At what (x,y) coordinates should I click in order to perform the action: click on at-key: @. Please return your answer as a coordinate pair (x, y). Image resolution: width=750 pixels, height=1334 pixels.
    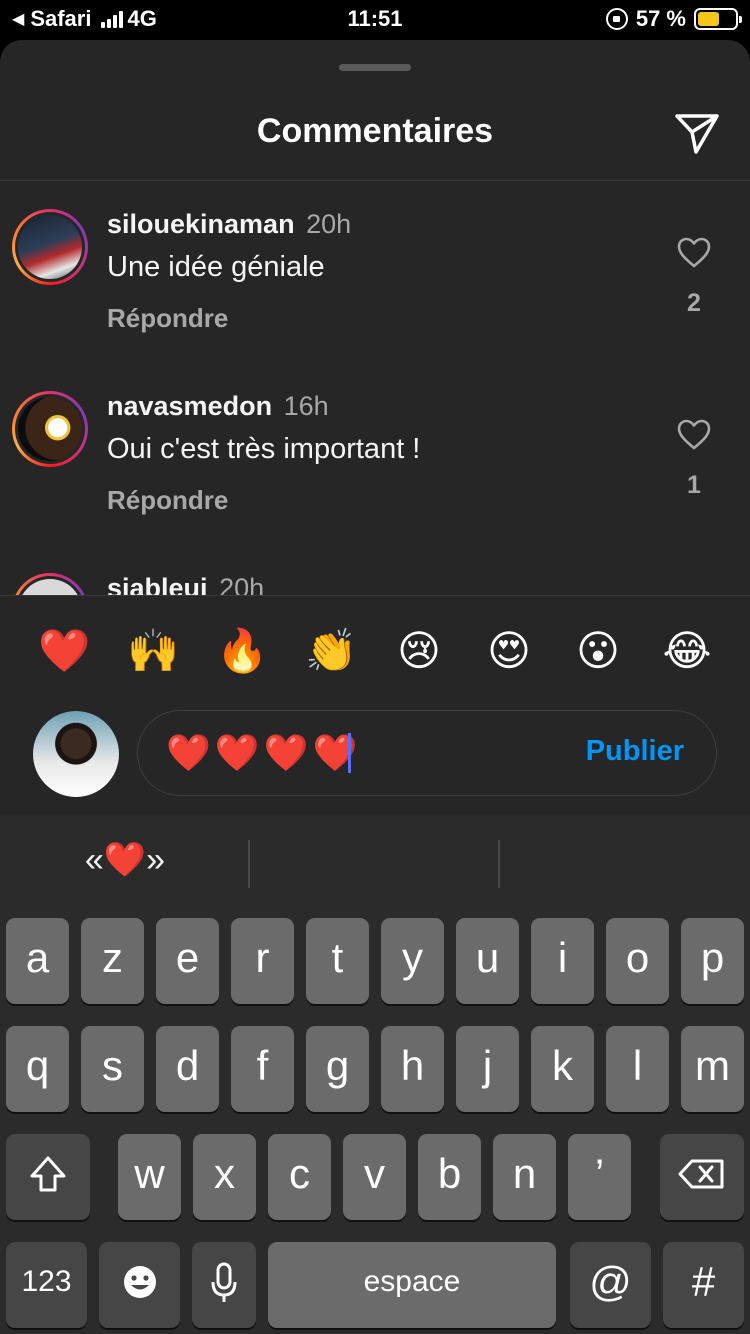
    Looking at the image, I should click on (610, 1285).